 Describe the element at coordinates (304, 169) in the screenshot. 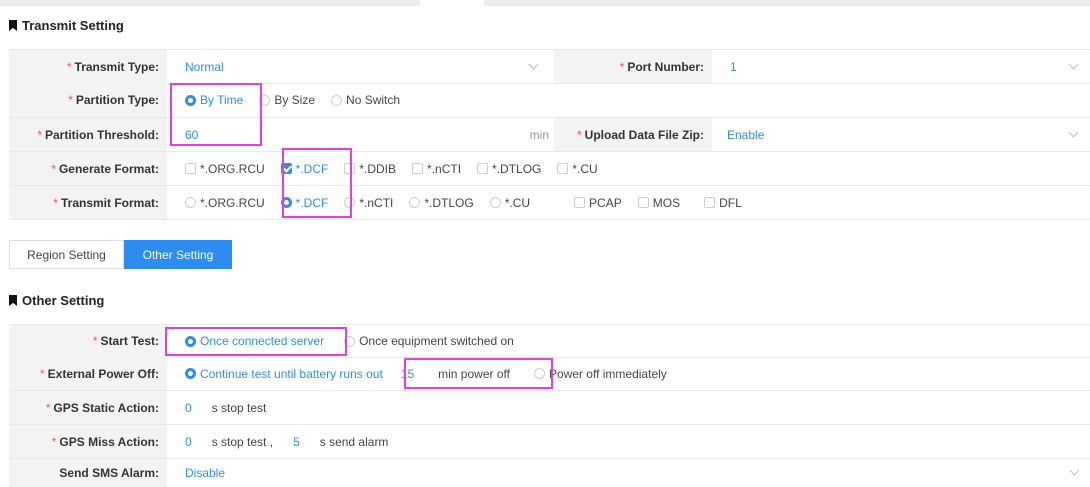

I see `checkbox-dcf: *.DCF` at that location.